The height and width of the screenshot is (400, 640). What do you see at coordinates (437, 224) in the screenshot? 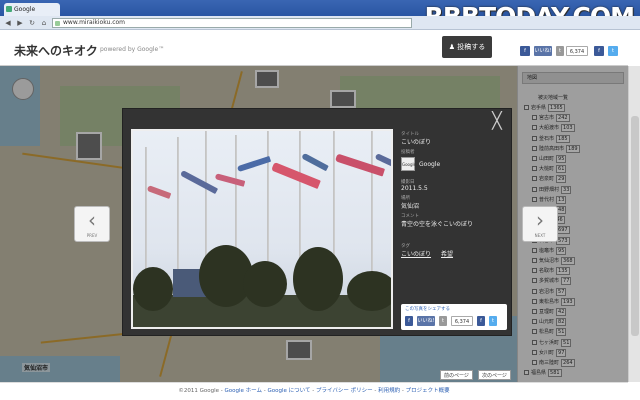
I see `photo-comment: 青空の空を泳ぐこいのぼり` at bounding box center [437, 224].